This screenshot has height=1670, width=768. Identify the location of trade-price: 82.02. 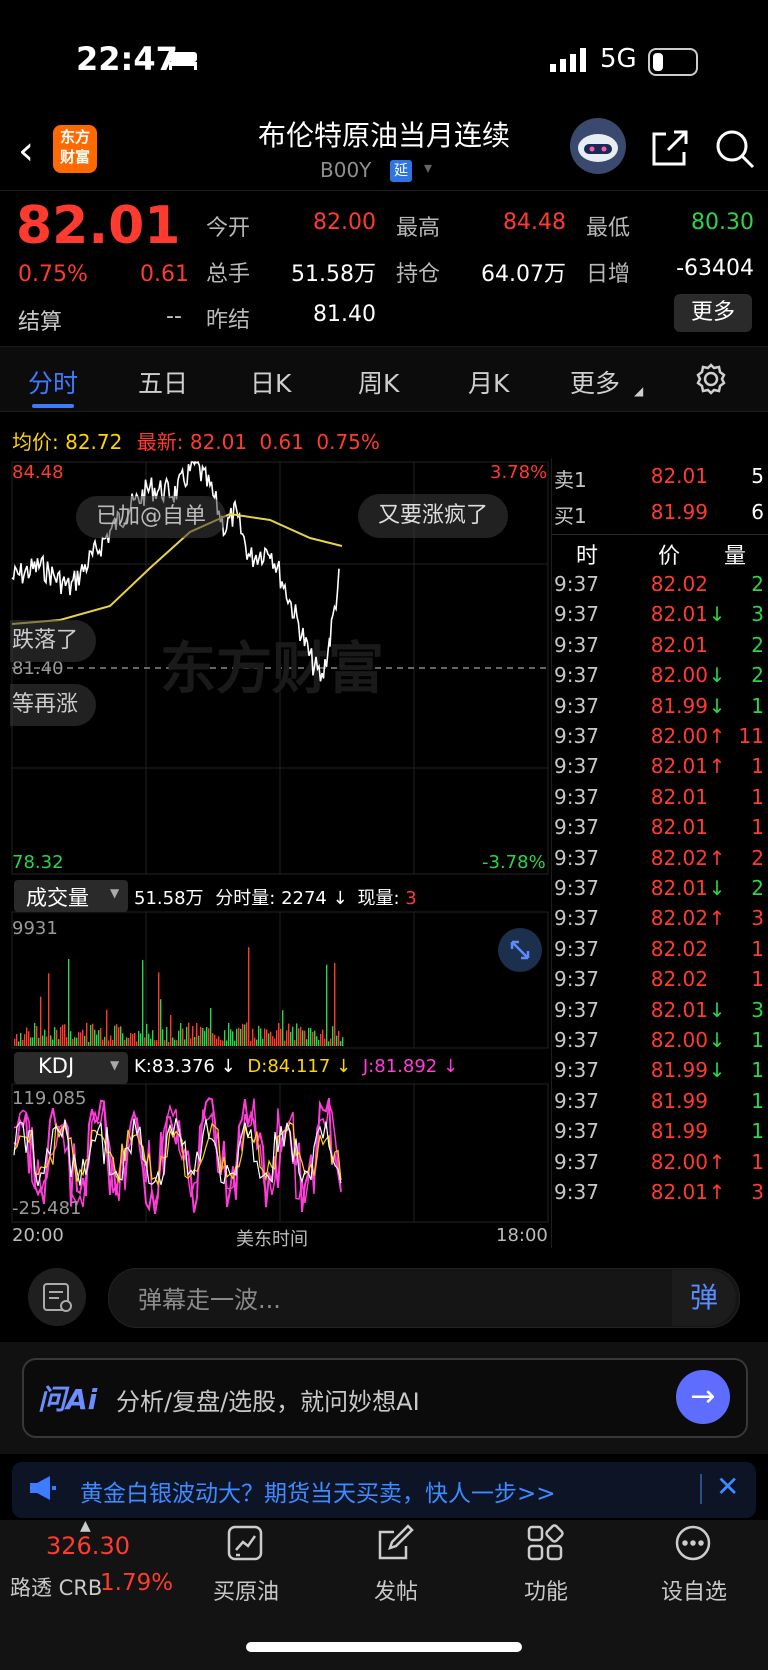
(679, 918).